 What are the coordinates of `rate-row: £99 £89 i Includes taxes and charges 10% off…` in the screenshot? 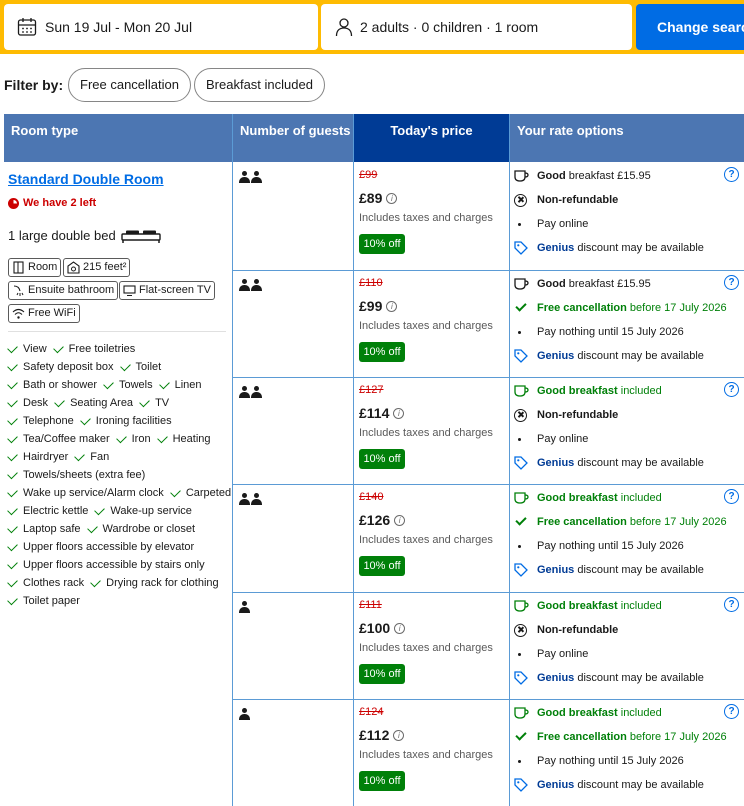 It's located at (488, 215).